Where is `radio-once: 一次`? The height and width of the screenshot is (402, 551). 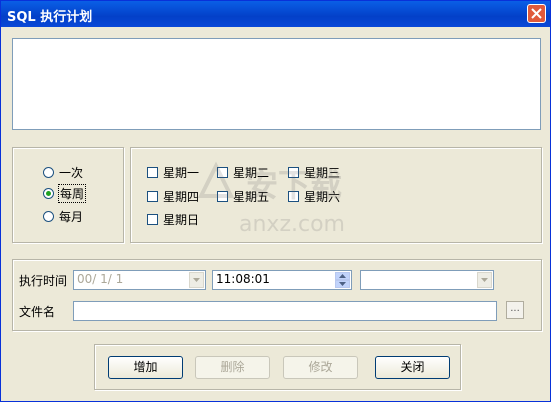
radio-once: 一次 is located at coordinates (63, 172).